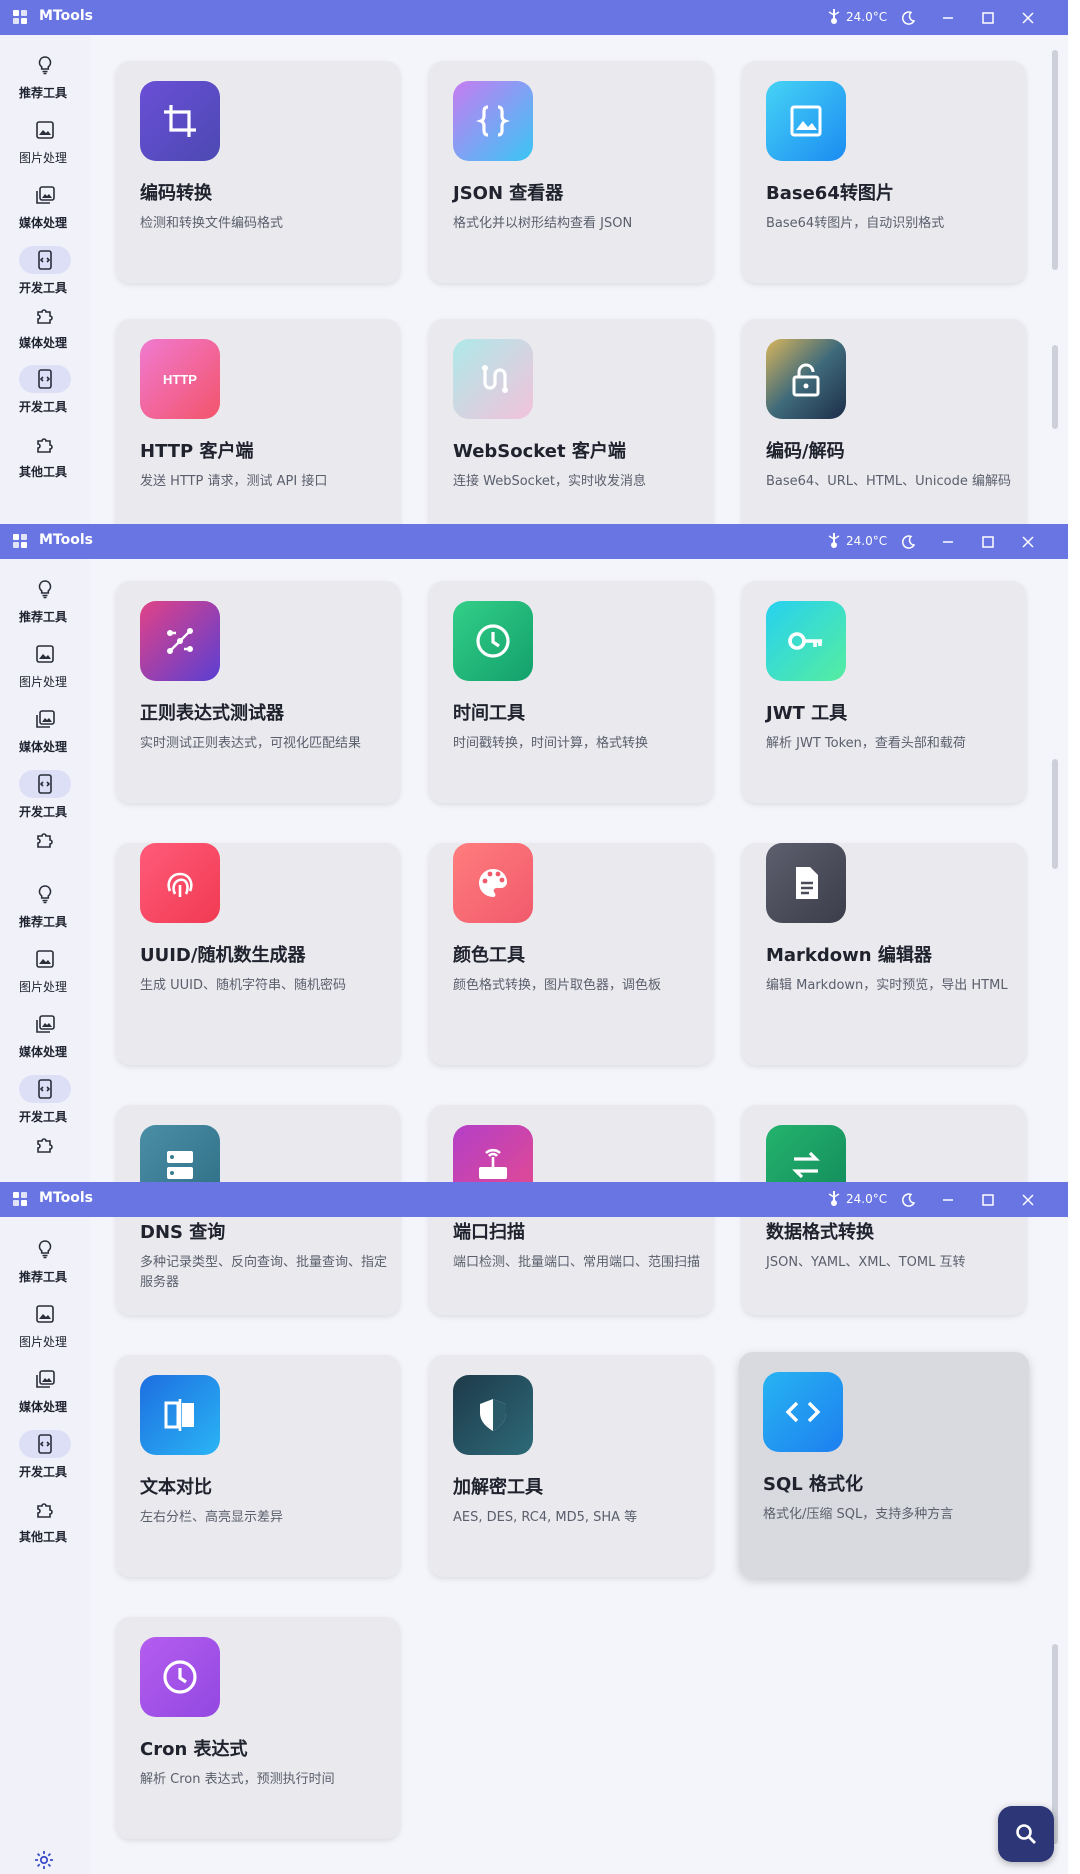  Describe the element at coordinates (571, 1143) in the screenshot. I see `tool-card-port` at that location.